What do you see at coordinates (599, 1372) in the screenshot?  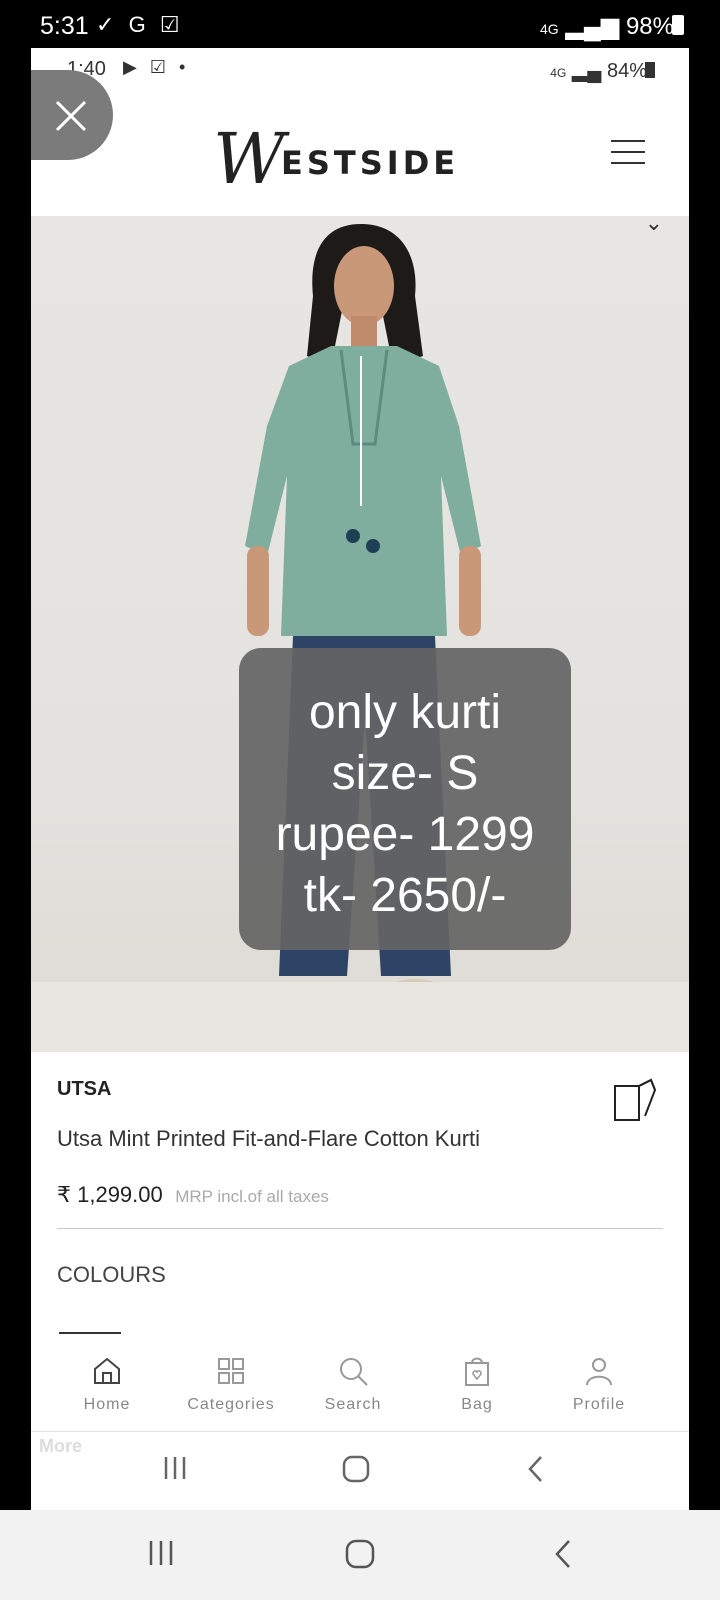 I see `profile-icon` at bounding box center [599, 1372].